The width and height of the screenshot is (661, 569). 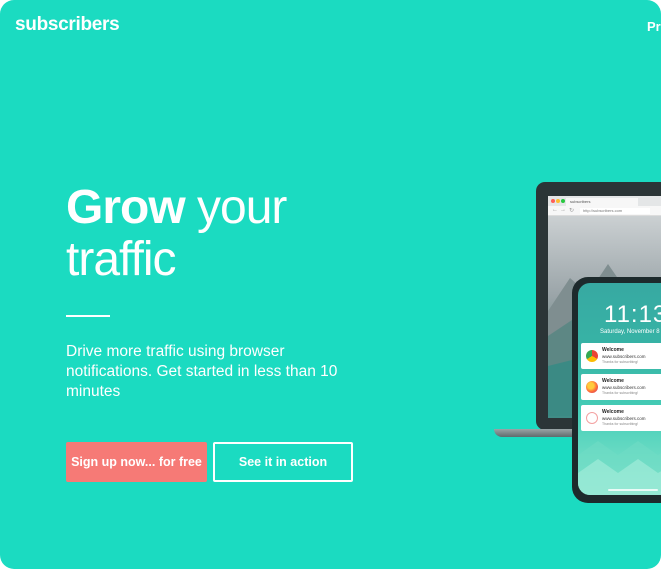 What do you see at coordinates (592, 356) in the screenshot?
I see `chrome-icon` at bounding box center [592, 356].